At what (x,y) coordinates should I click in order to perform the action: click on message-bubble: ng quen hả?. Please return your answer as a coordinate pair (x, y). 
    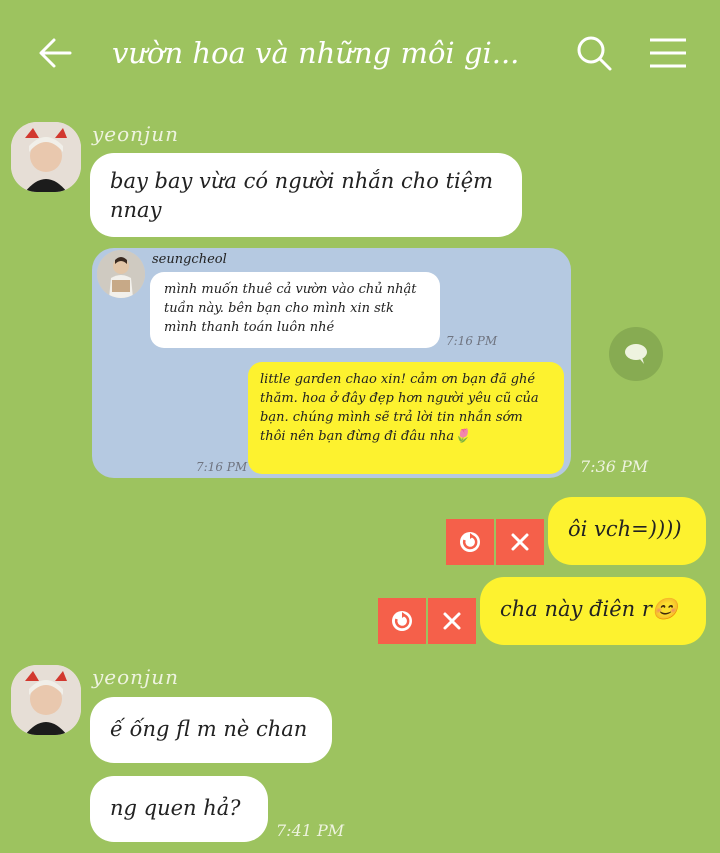
    Looking at the image, I should click on (179, 809).